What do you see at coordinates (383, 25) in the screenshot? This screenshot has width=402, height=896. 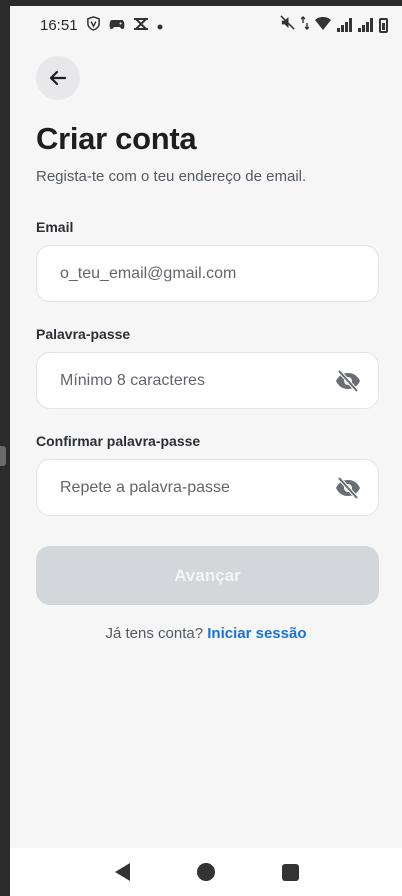 I see `battery-icon` at bounding box center [383, 25].